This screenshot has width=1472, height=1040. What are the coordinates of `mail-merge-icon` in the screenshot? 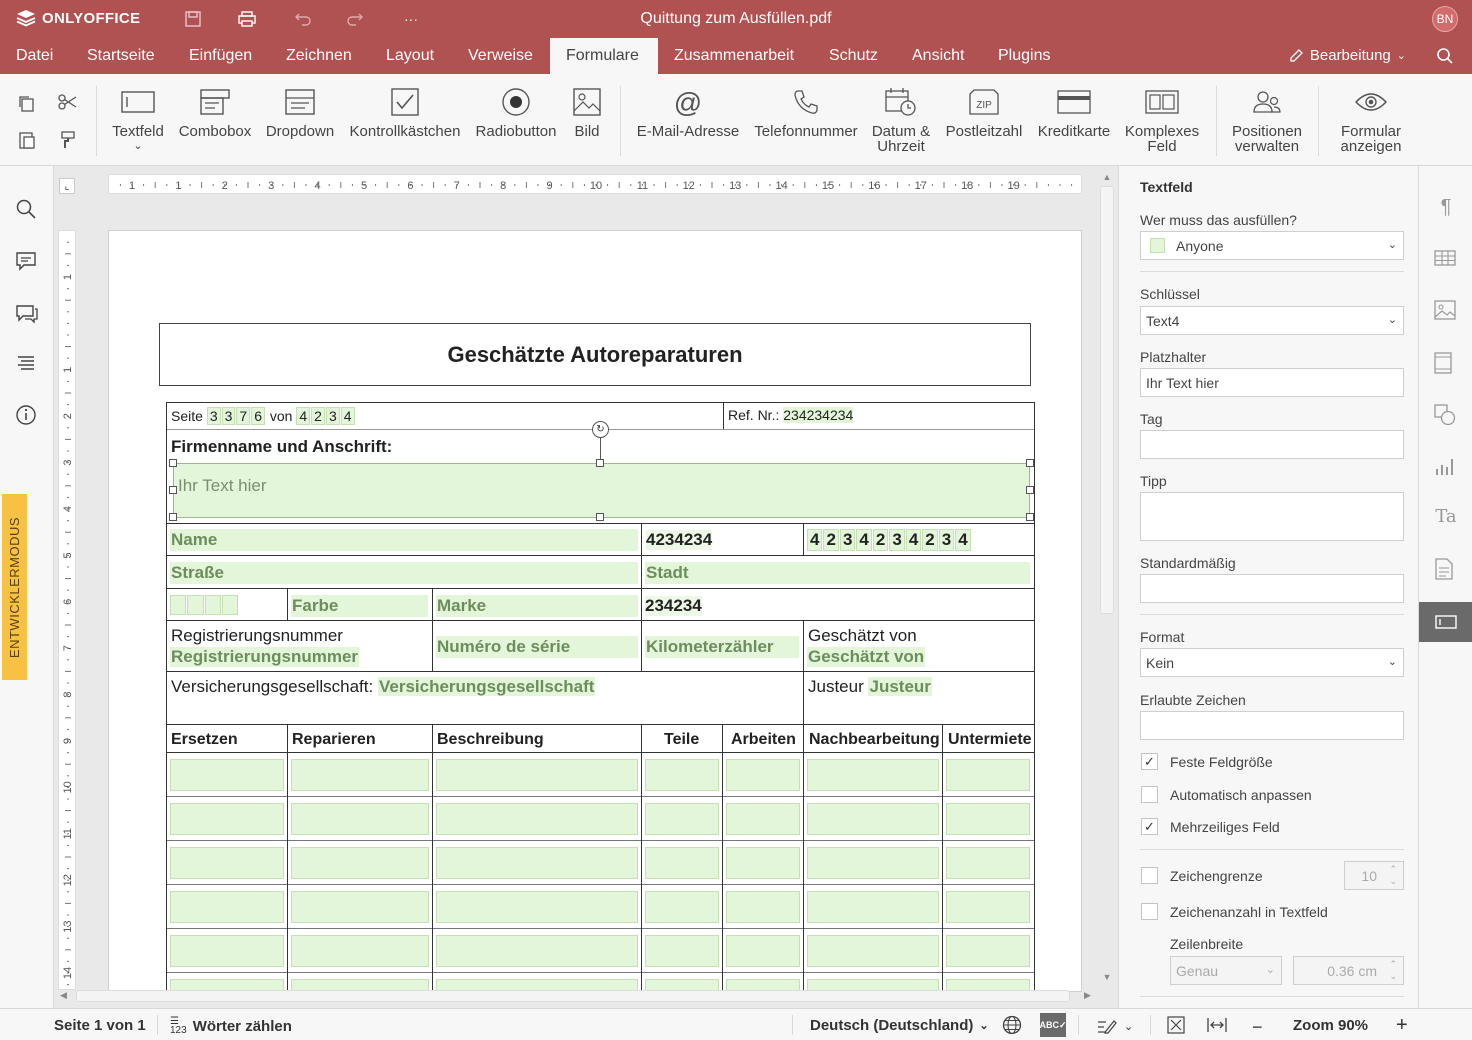 It's located at (1446, 570).